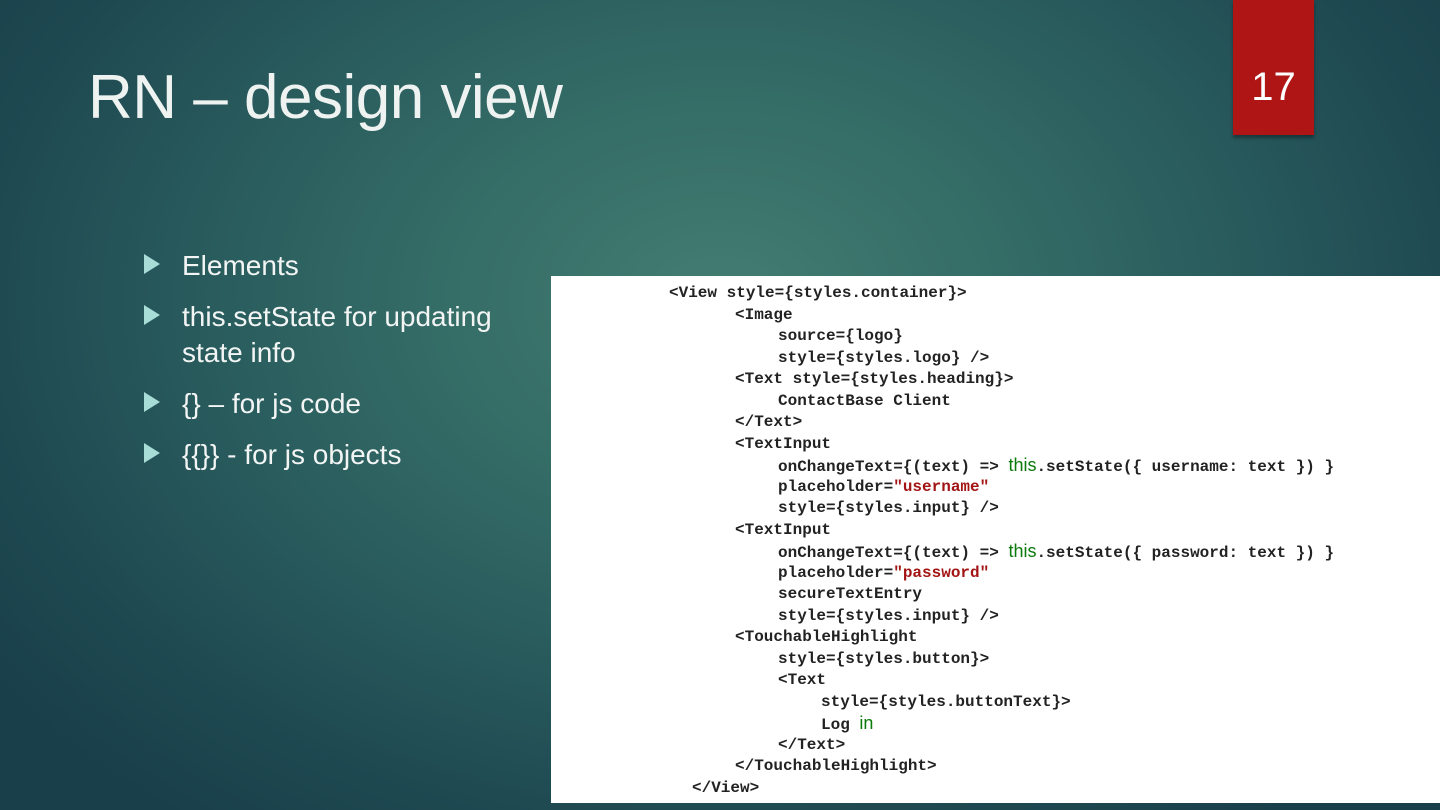 Image resolution: width=1440 pixels, height=810 pixels. Describe the element at coordinates (864, 401) in the screenshot. I see `code-line: ContactBase Client` at that location.